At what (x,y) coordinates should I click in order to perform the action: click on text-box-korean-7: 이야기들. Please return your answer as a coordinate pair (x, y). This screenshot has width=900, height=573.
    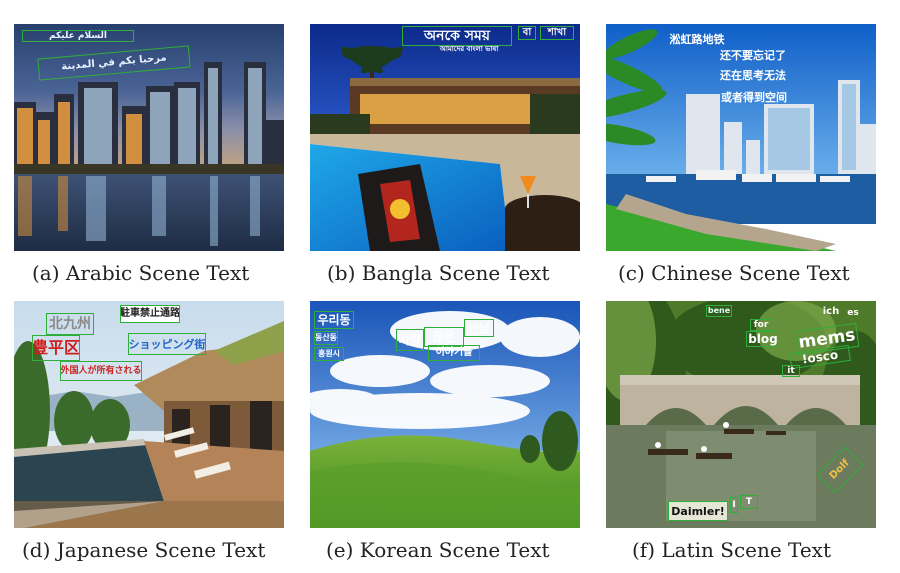
    Looking at the image, I should click on (454, 353).